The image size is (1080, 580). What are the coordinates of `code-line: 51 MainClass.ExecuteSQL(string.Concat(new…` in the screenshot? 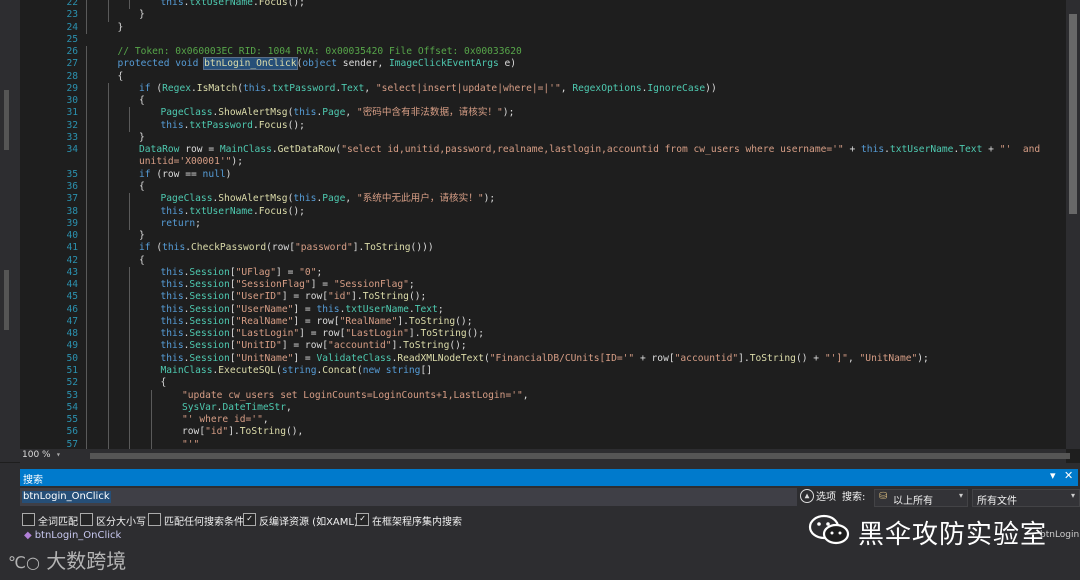 It's located at (543, 371).